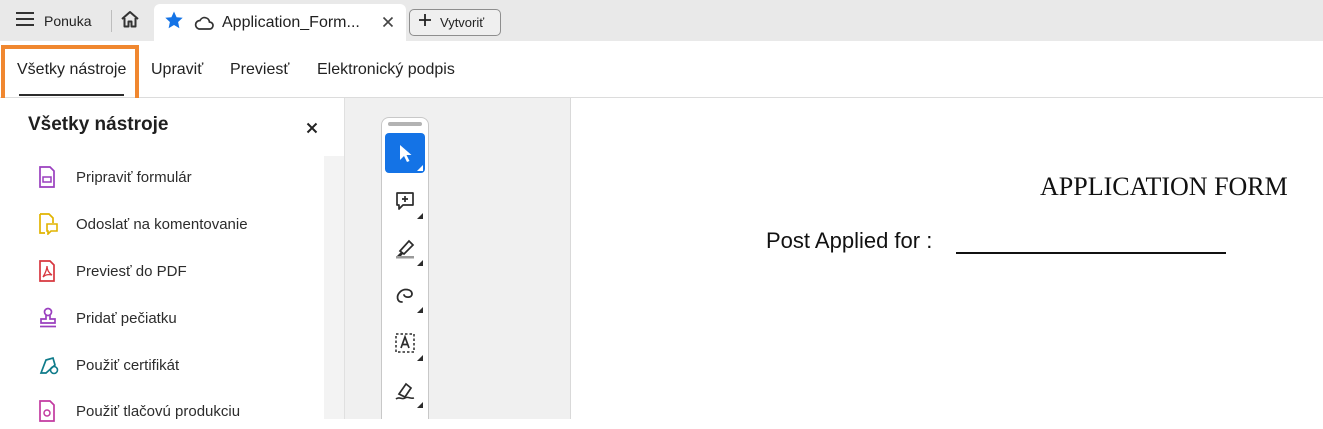 The height and width of the screenshot is (429, 1323). I want to click on tab-convert-label: Previesť, so click(260, 69).